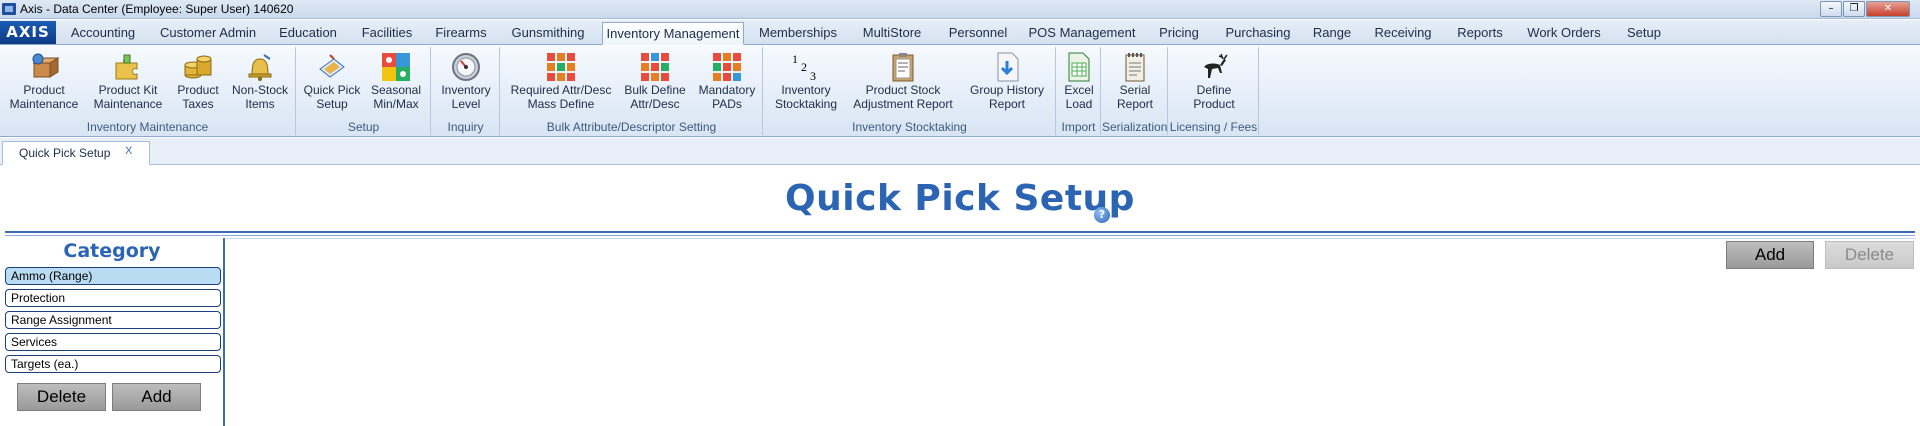 The image size is (1920, 426). I want to click on product-stock-label-1: Product Stock, so click(903, 90).